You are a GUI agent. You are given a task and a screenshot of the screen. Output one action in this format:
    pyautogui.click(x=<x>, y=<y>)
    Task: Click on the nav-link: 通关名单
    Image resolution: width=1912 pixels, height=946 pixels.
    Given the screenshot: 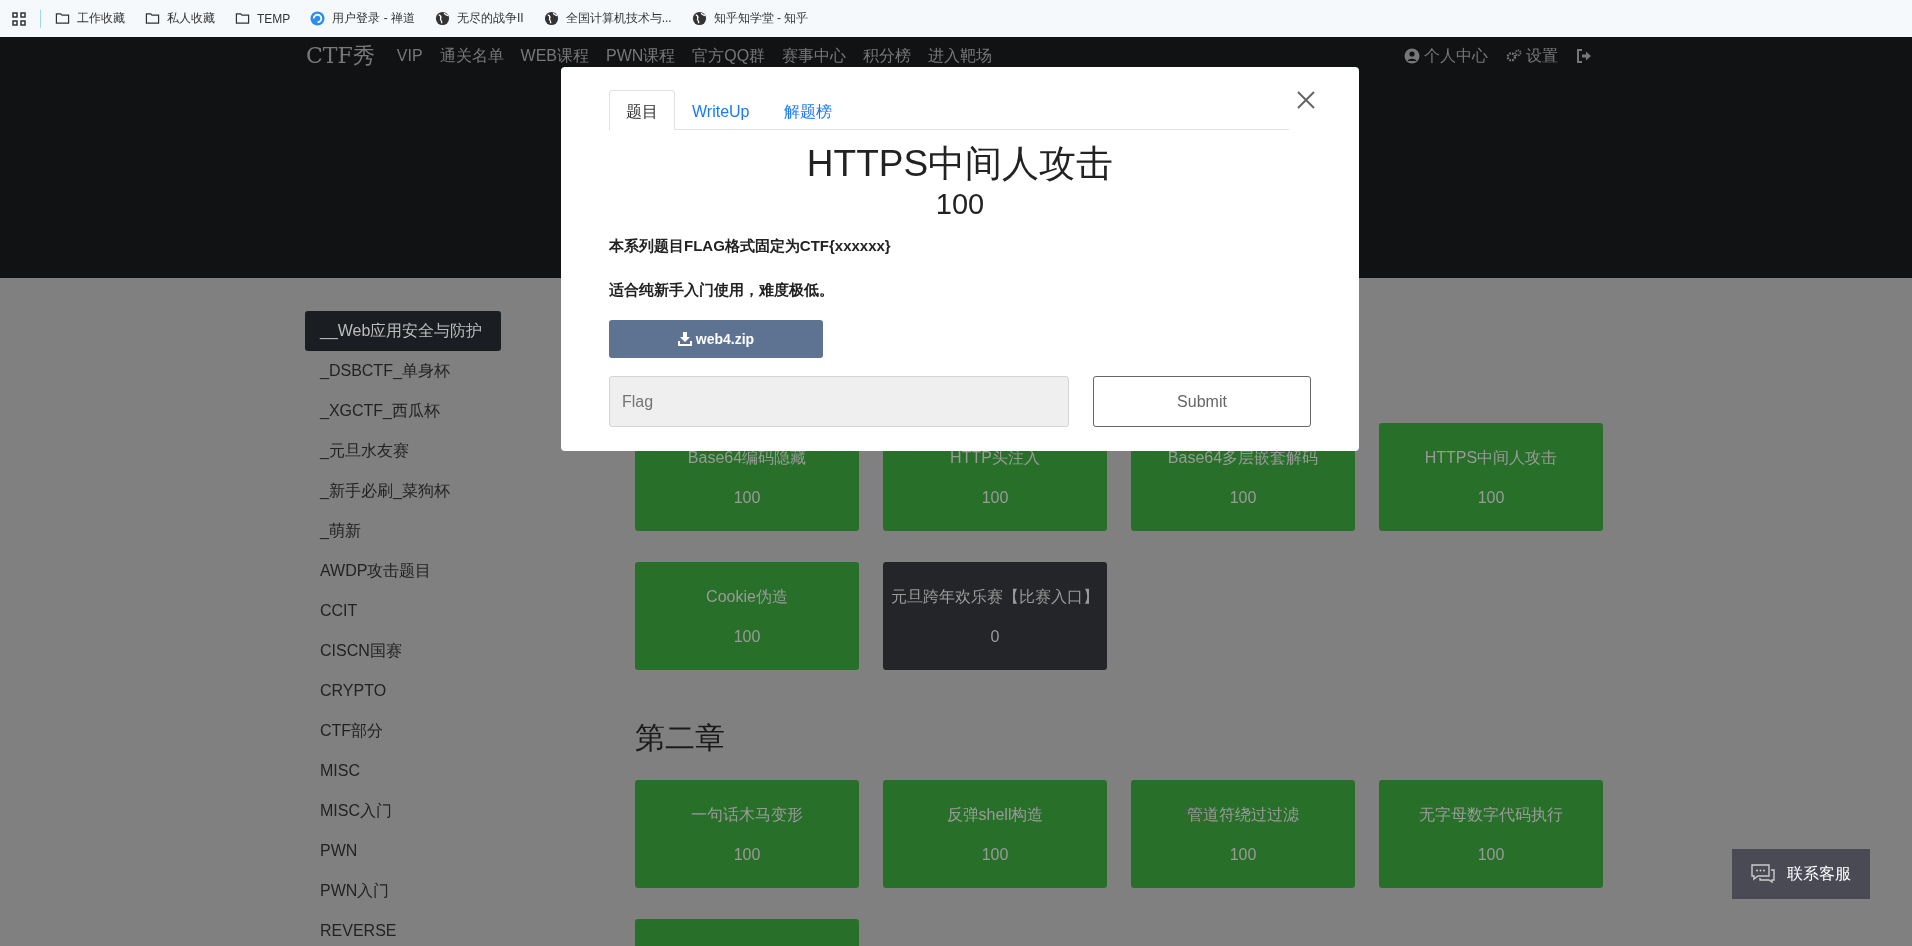 What is the action you would take?
    pyautogui.click(x=471, y=56)
    